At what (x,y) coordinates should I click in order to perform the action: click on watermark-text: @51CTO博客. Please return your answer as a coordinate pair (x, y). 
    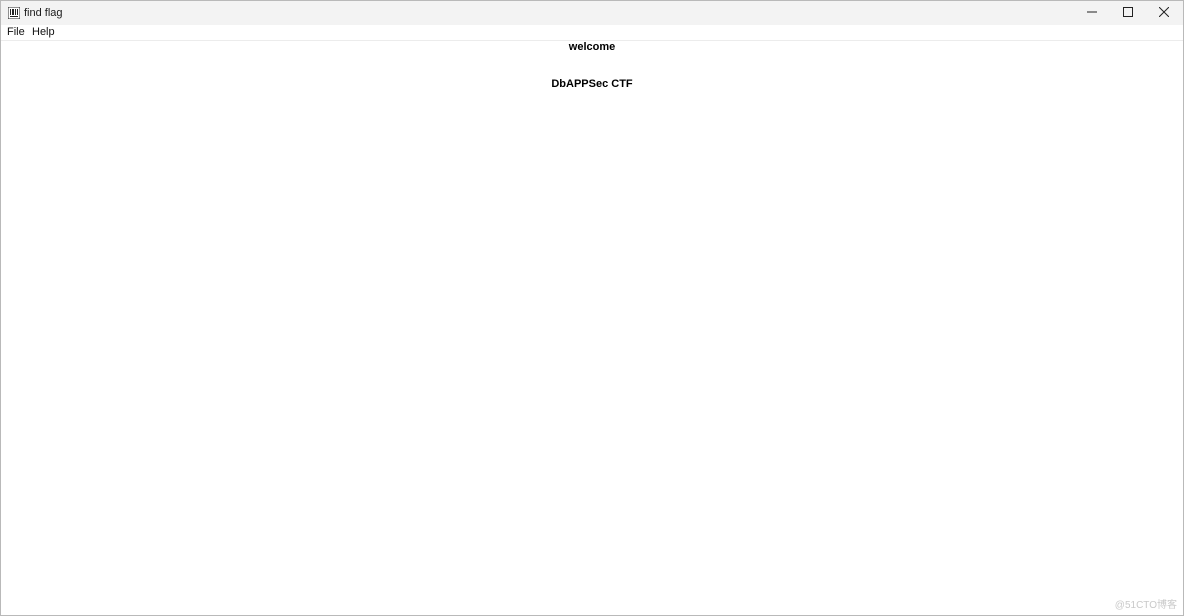
    Looking at the image, I should click on (1145, 605).